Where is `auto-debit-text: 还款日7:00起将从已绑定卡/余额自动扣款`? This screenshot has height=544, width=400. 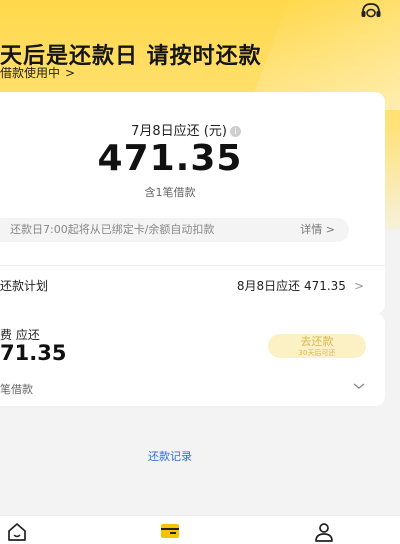 auto-debit-text: 还款日7:00起将从已绑定卡/余额自动扣款 is located at coordinates (112, 229).